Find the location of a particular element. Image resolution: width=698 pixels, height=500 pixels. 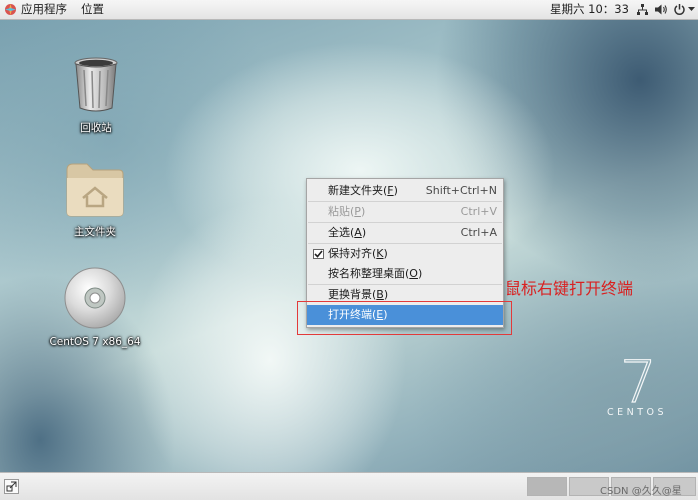

shortcut-new-folder: Shift+Ctrl+N is located at coordinates (461, 190).